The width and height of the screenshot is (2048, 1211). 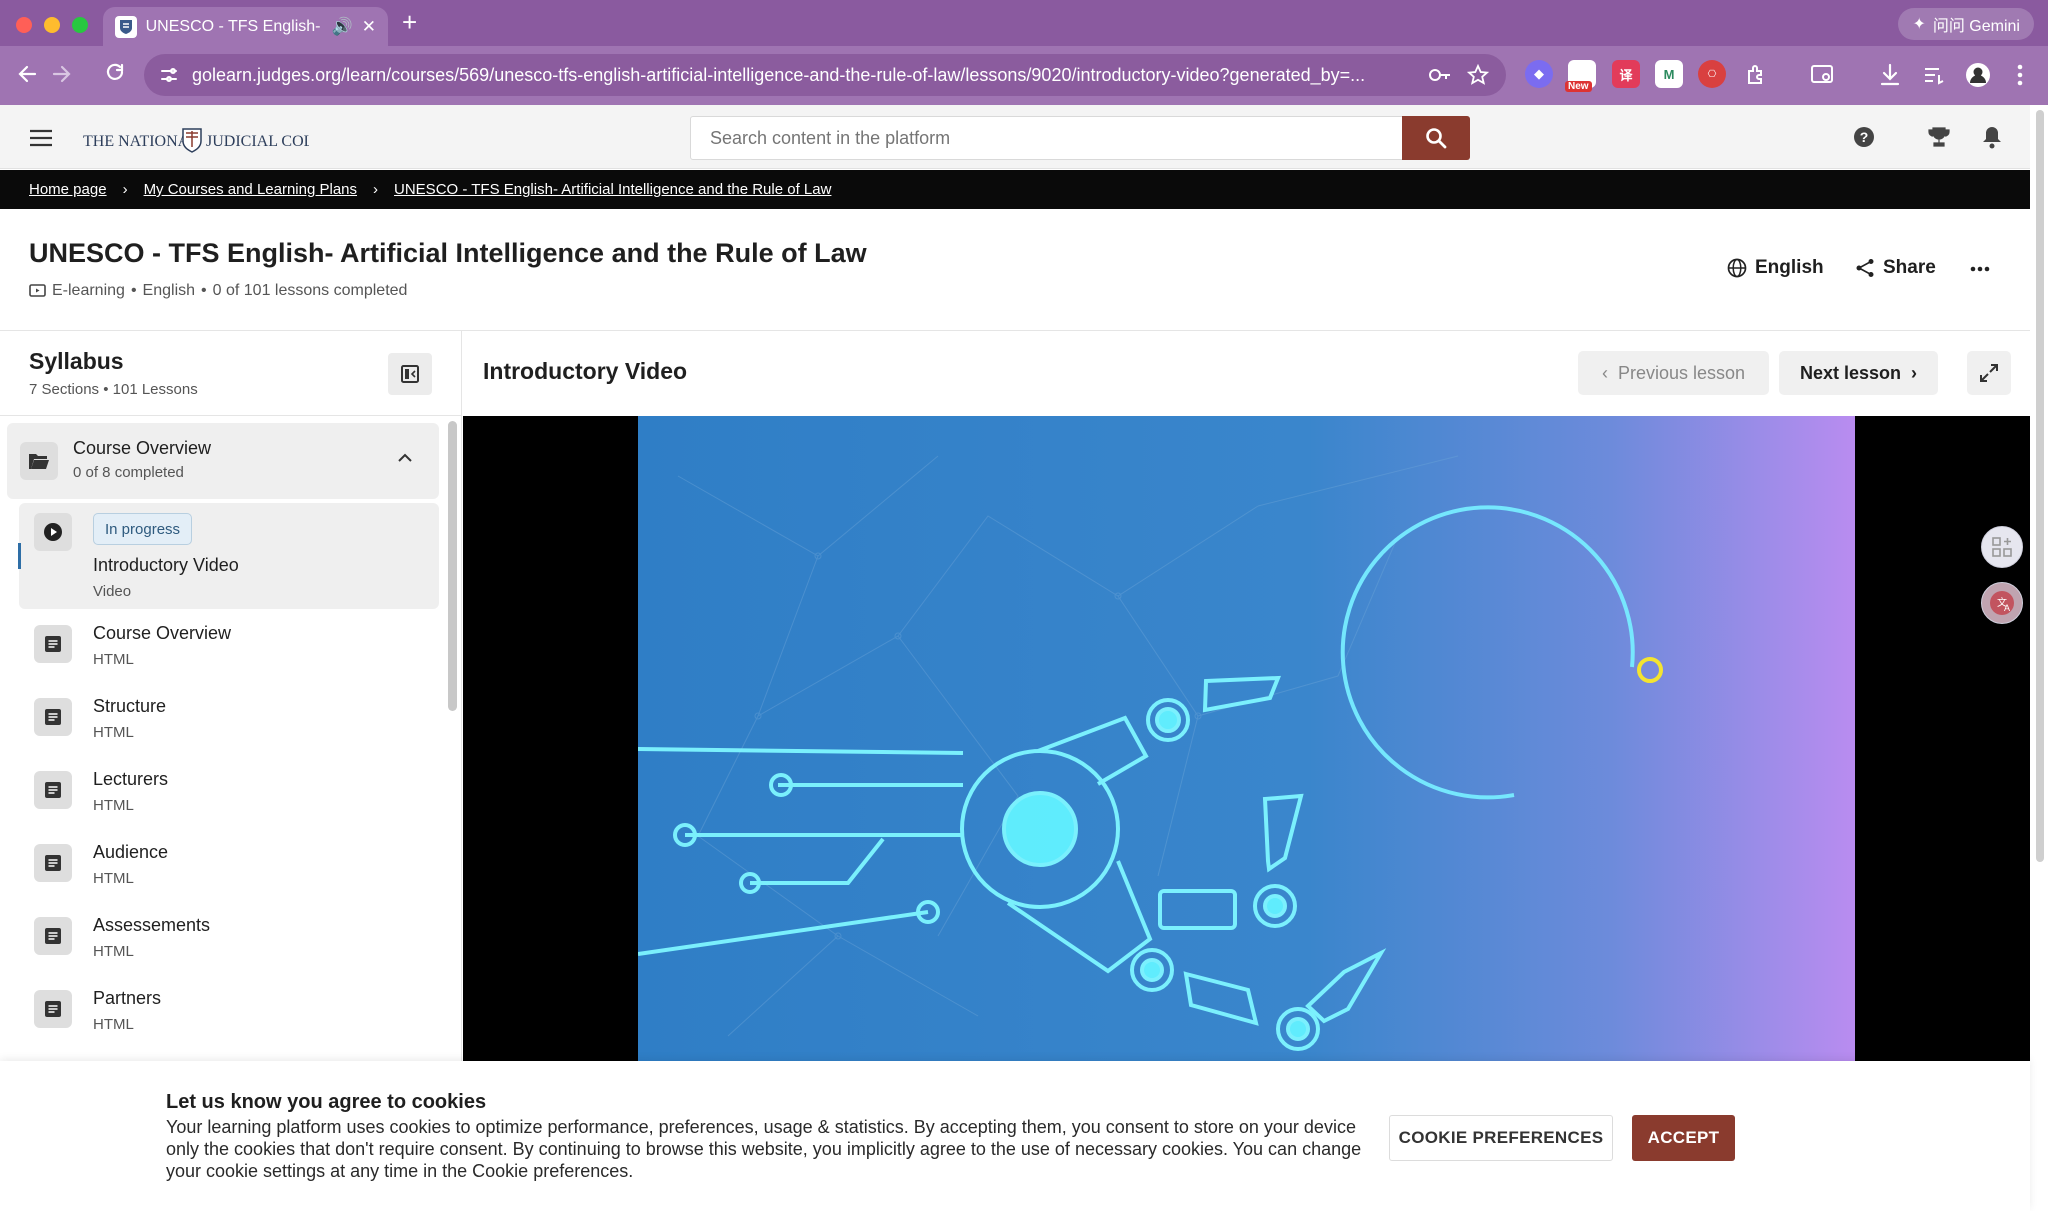 I want to click on accept-cookies-button: ACCEPT, so click(x=1683, y=1138).